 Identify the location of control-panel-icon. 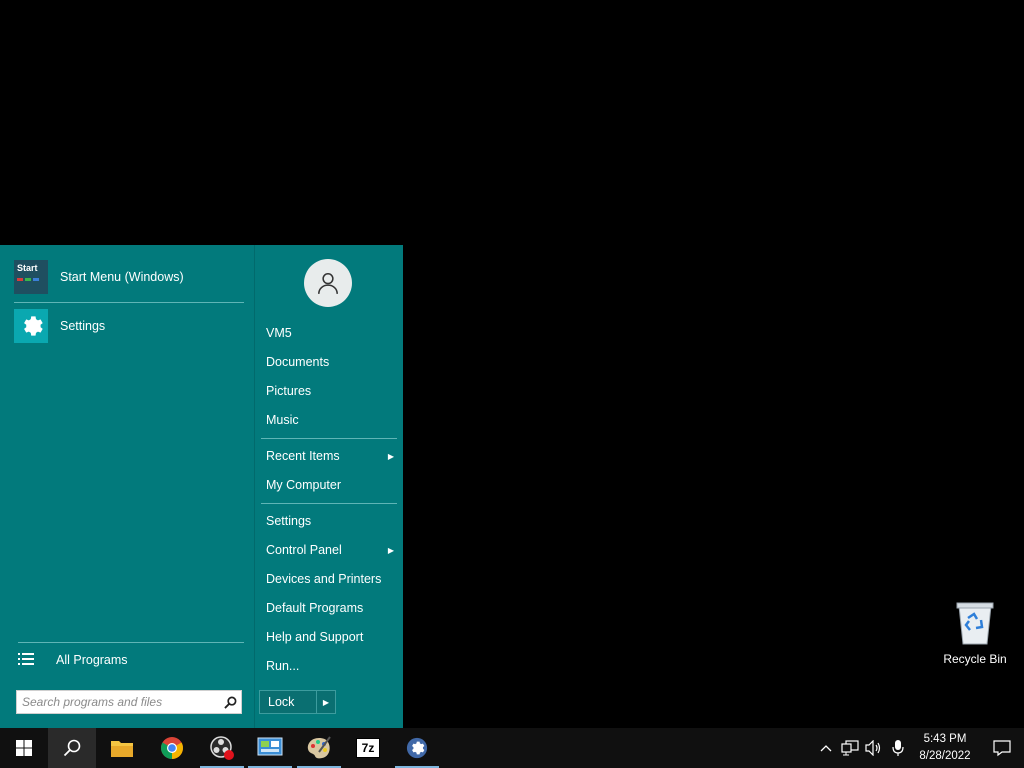
(270, 746).